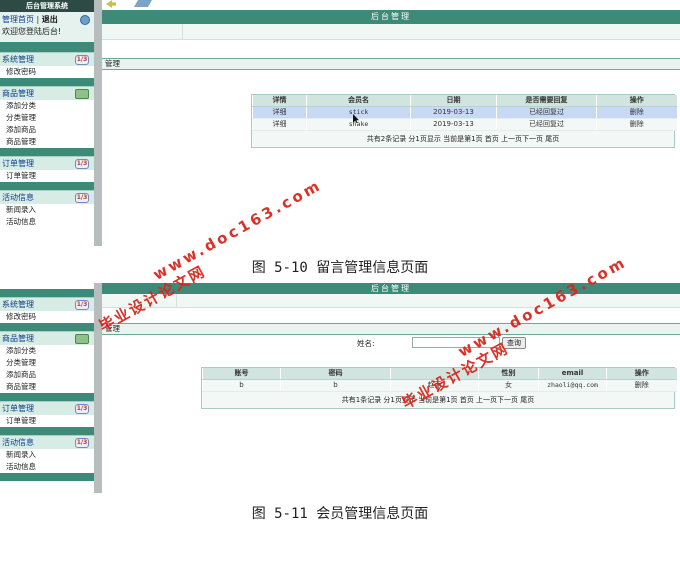 This screenshot has width=680, height=571. I want to click on page-title: 后台管理, so click(391, 17).